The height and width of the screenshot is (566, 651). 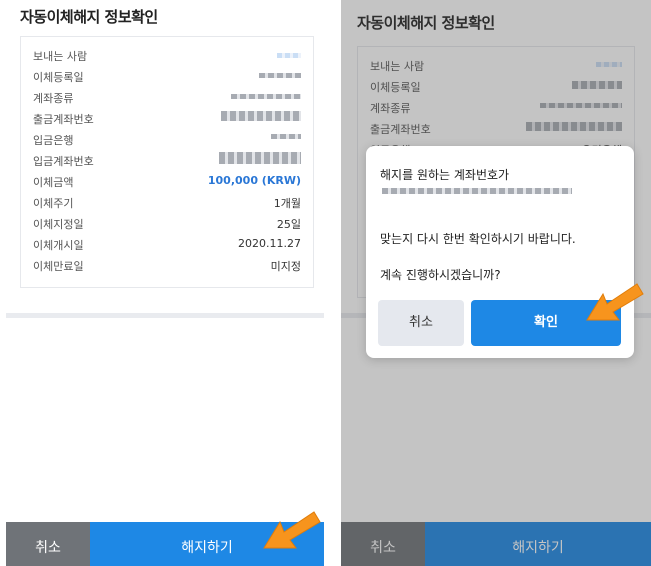 I want to click on row-label: 입금은행, so click(x=53, y=140).